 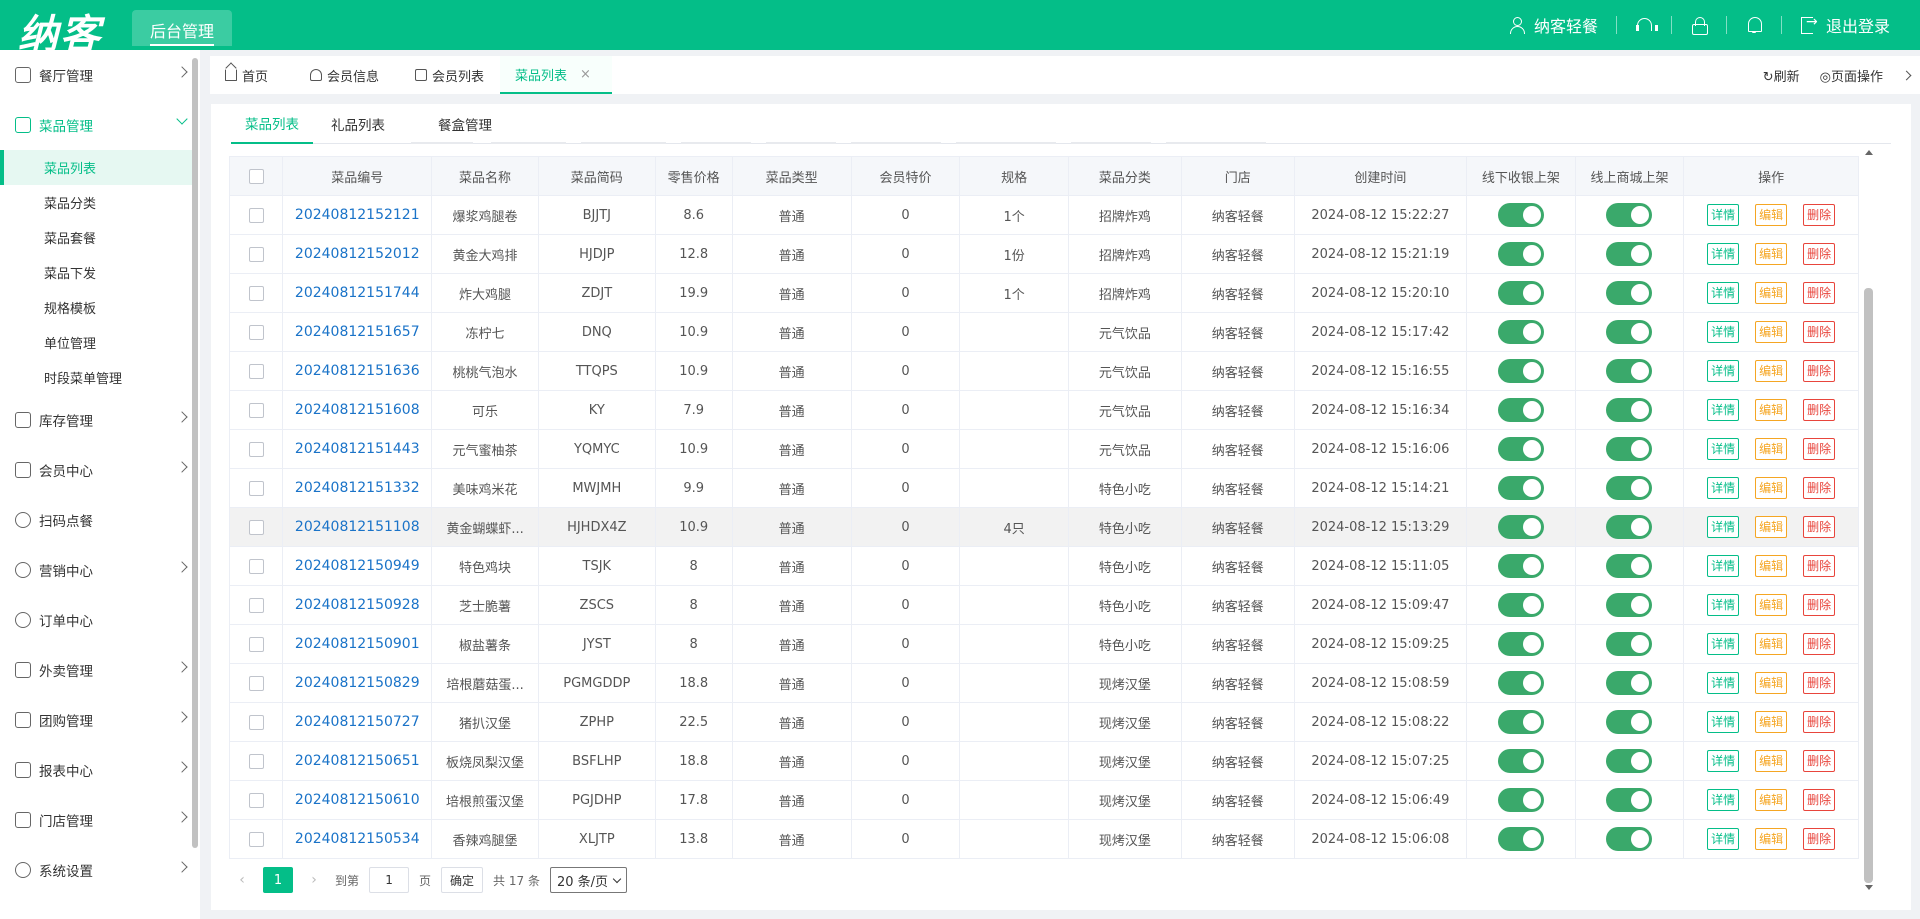 What do you see at coordinates (96, 870) in the screenshot?
I see `sidebar-item-settings: 系统设置` at bounding box center [96, 870].